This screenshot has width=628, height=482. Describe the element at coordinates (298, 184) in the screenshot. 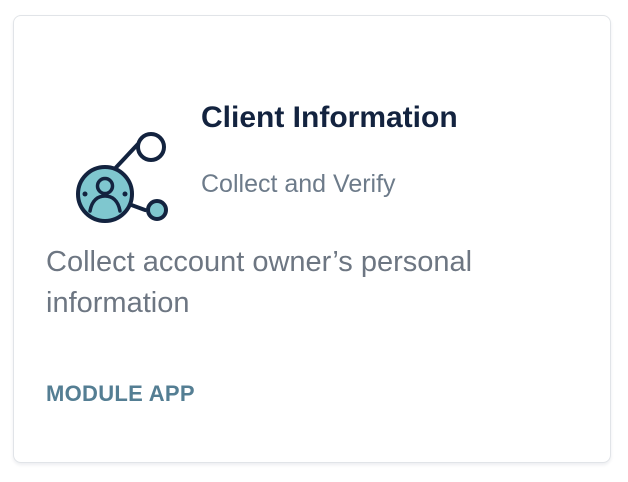

I see `card-subtitle: Collect and Verify` at that location.